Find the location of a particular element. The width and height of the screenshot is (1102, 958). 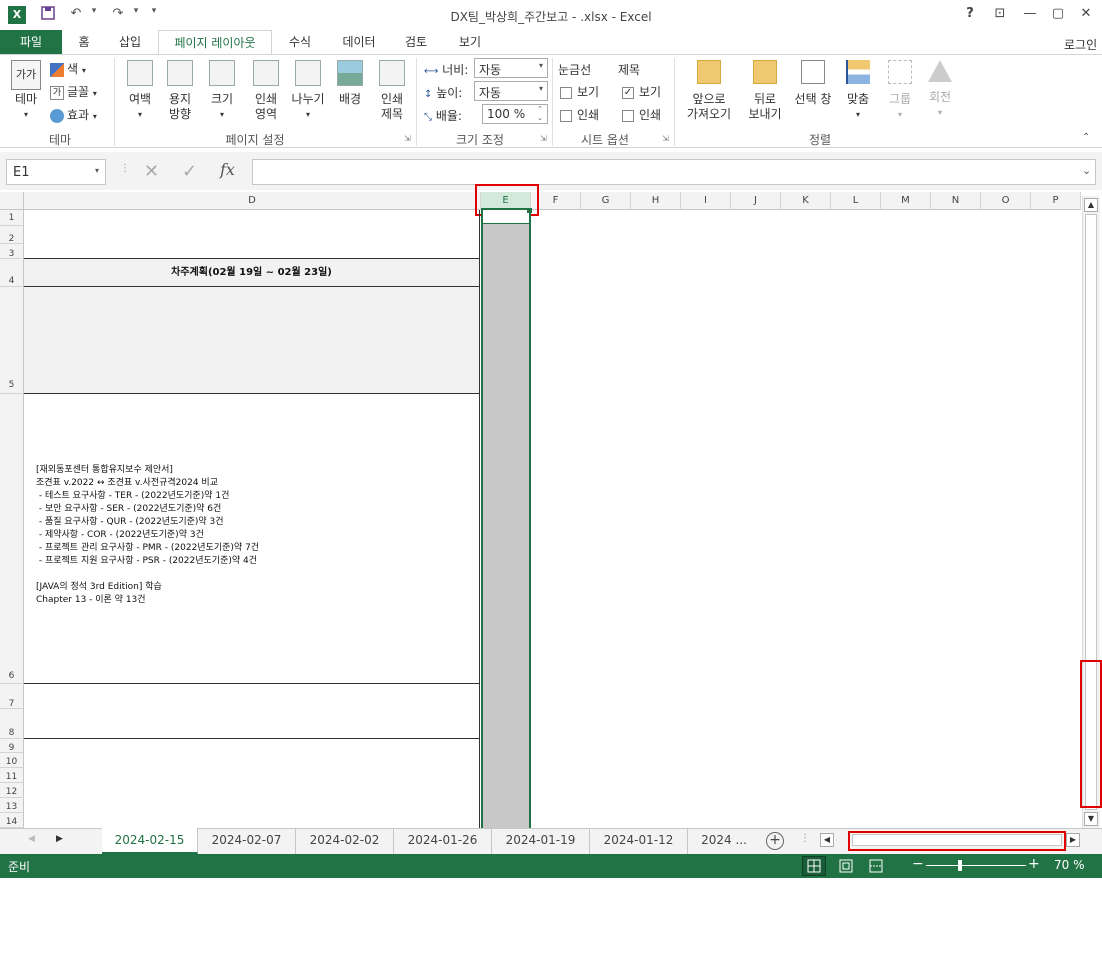

column-header-p: P is located at coordinates (1056, 201).